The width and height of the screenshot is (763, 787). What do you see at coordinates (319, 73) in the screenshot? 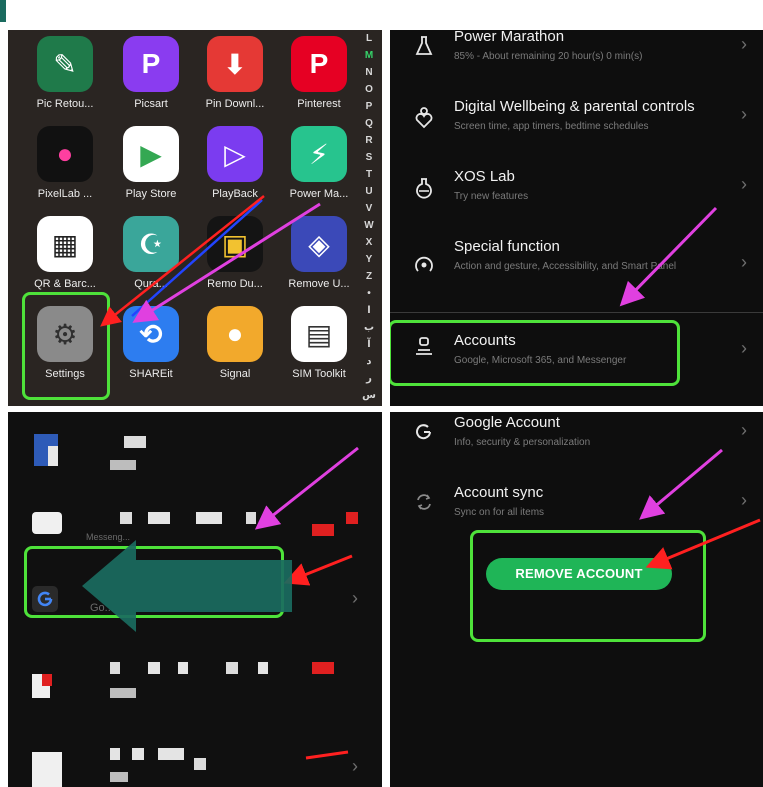
I see `app-pinterest: P Pinterest` at bounding box center [319, 73].